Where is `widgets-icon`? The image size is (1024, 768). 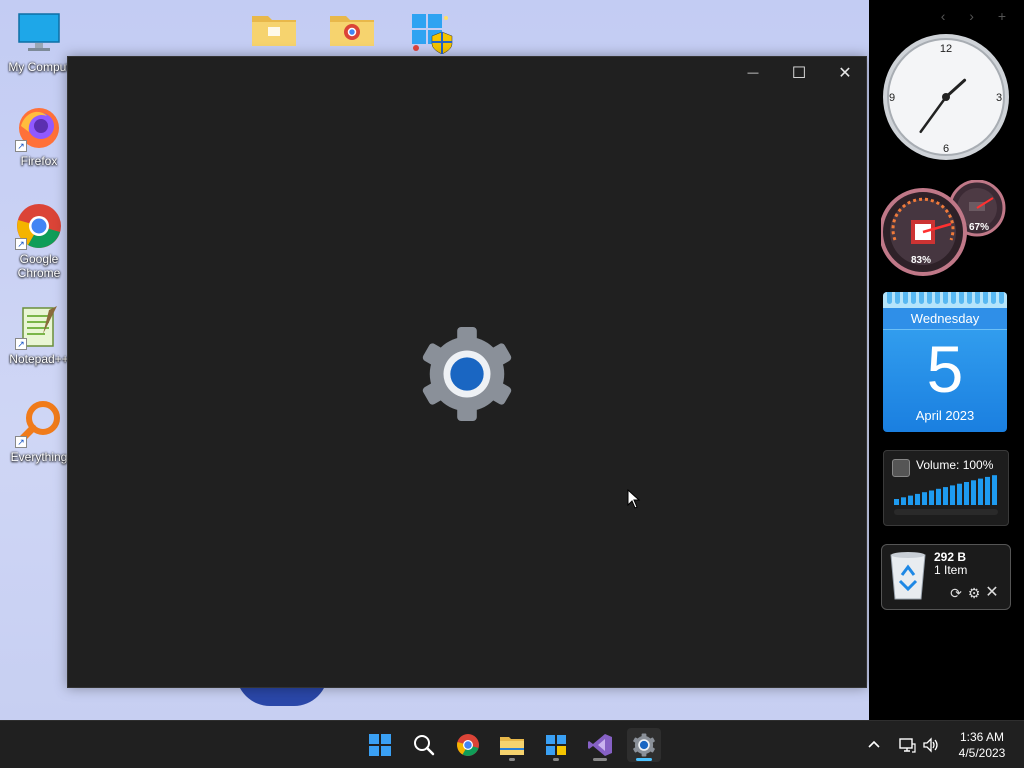
widgets-icon is located at coordinates (556, 745).